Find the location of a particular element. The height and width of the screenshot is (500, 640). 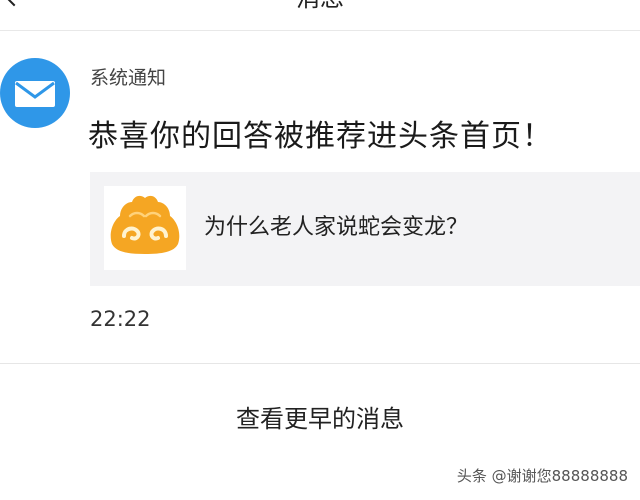

watermark: 头条 @谢谢您88888888 is located at coordinates (542, 476).